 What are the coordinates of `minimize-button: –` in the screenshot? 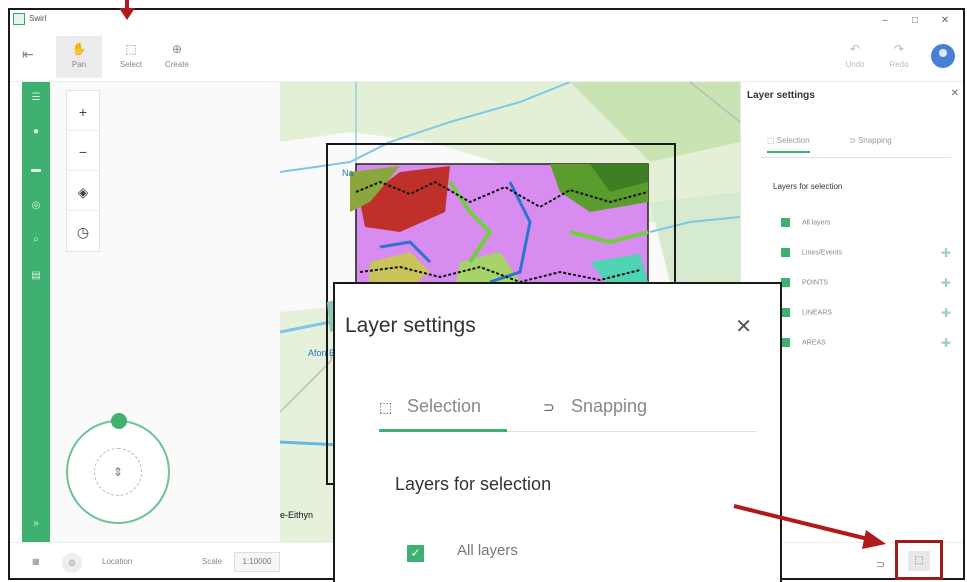 It's located at (885, 21).